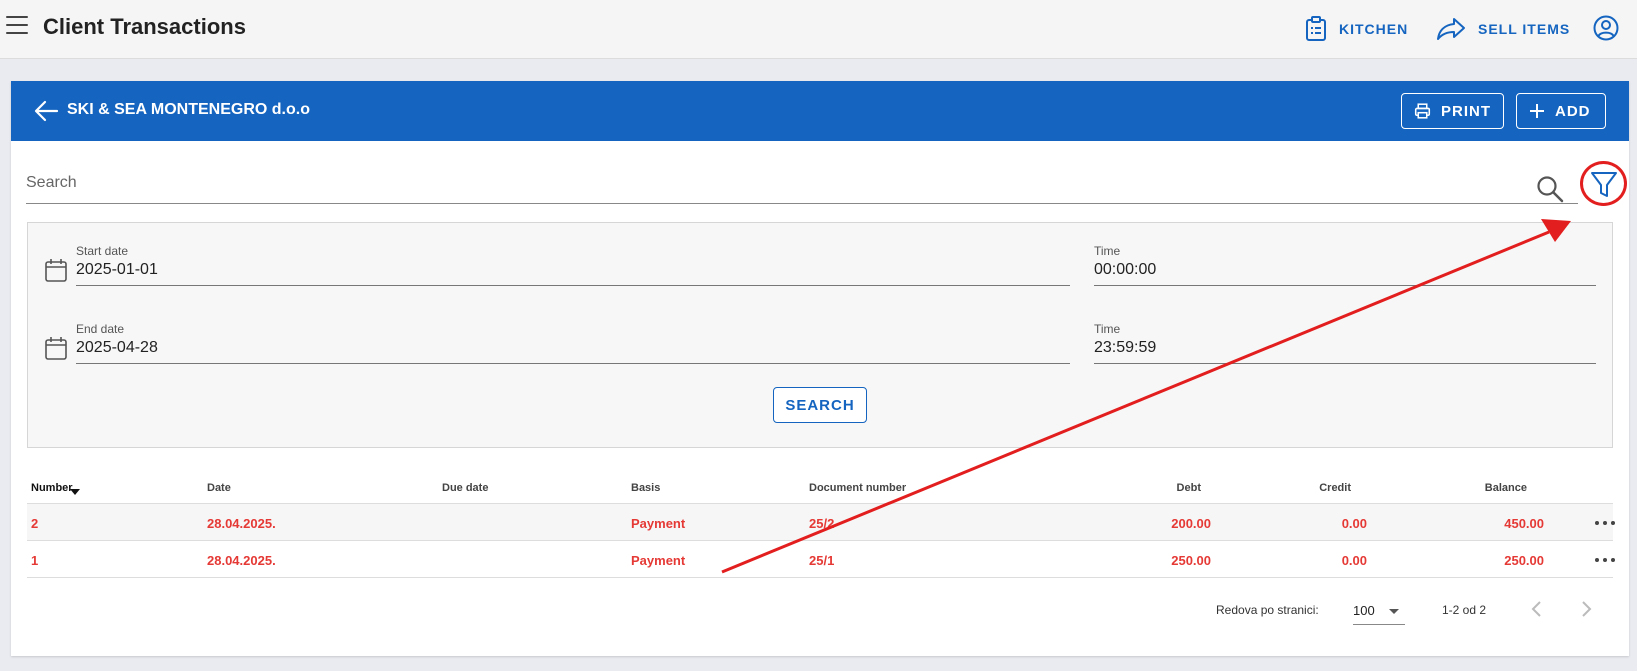 This screenshot has height=671, width=1637. I want to click on cell-number: 2, so click(35, 523).